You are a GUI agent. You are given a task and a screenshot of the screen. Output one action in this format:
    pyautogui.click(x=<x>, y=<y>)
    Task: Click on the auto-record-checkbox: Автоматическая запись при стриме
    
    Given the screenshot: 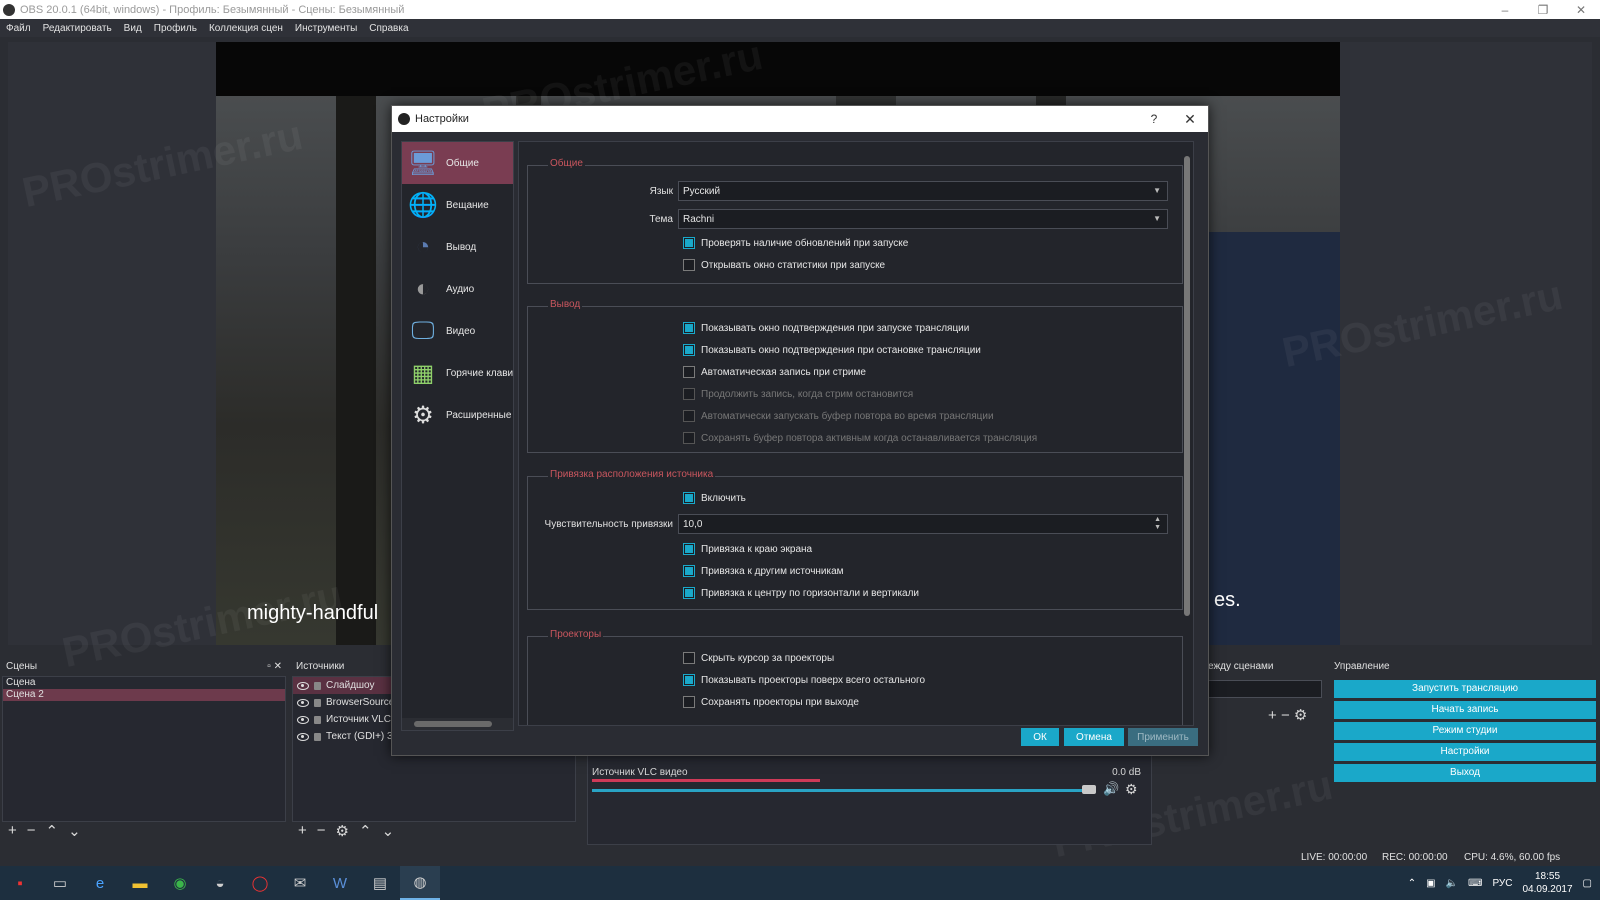 What is the action you would take?
    pyautogui.click(x=774, y=372)
    